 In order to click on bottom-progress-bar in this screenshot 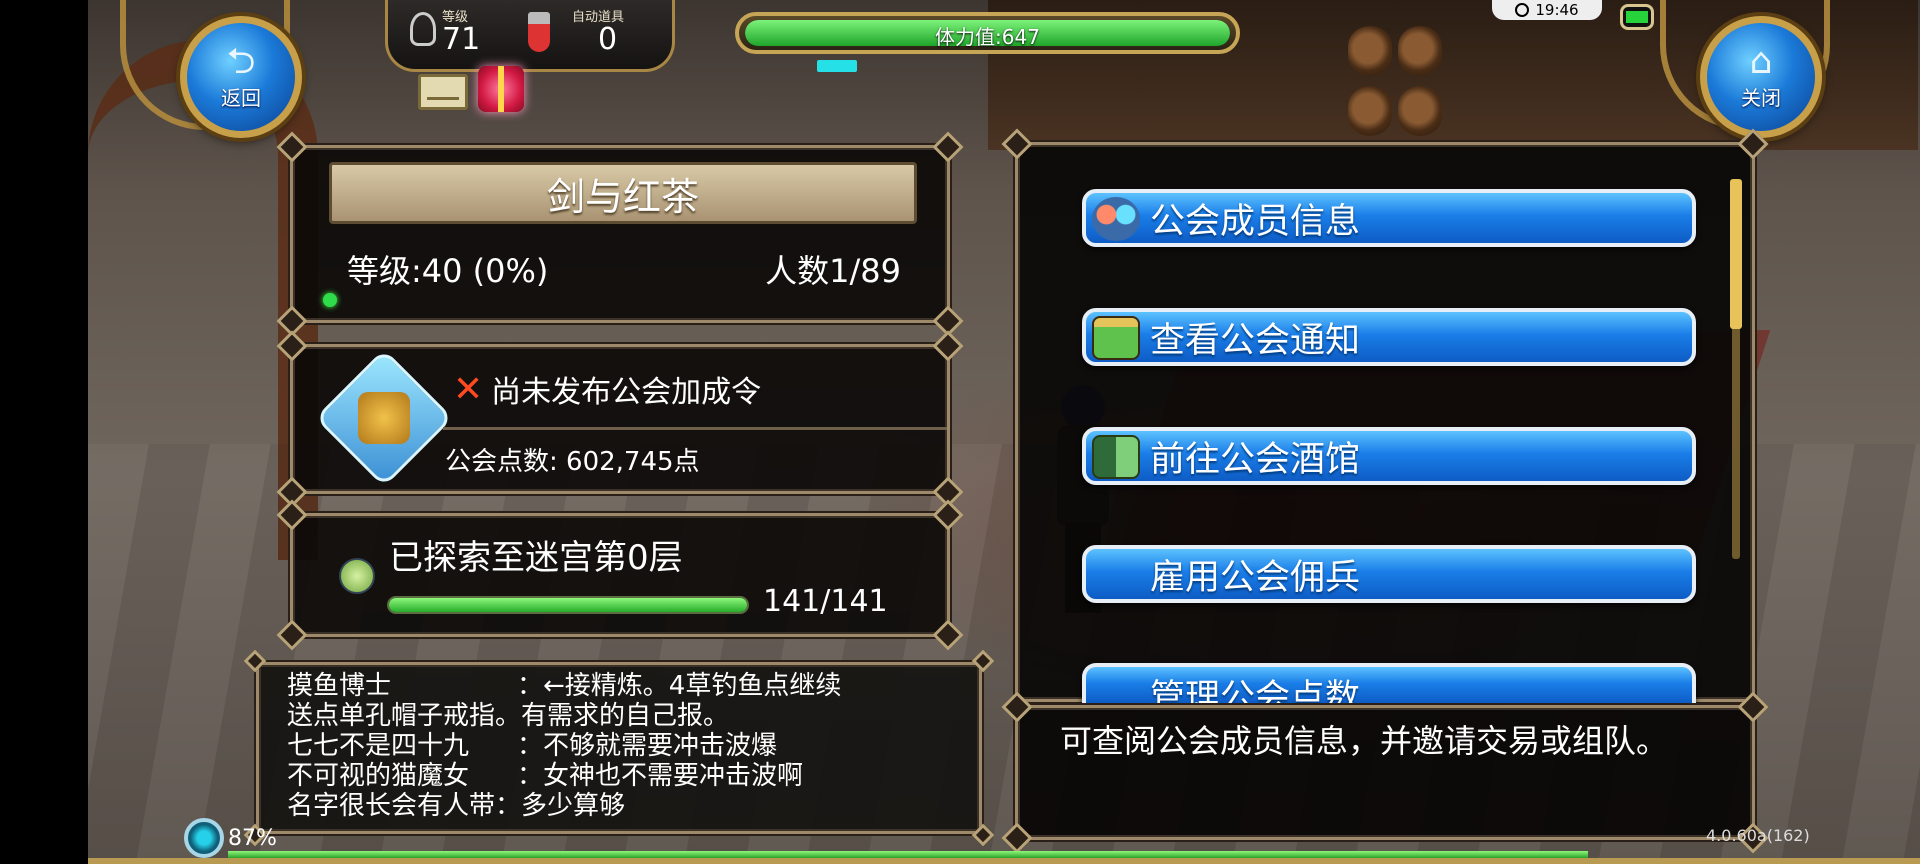, I will do `click(908, 854)`.